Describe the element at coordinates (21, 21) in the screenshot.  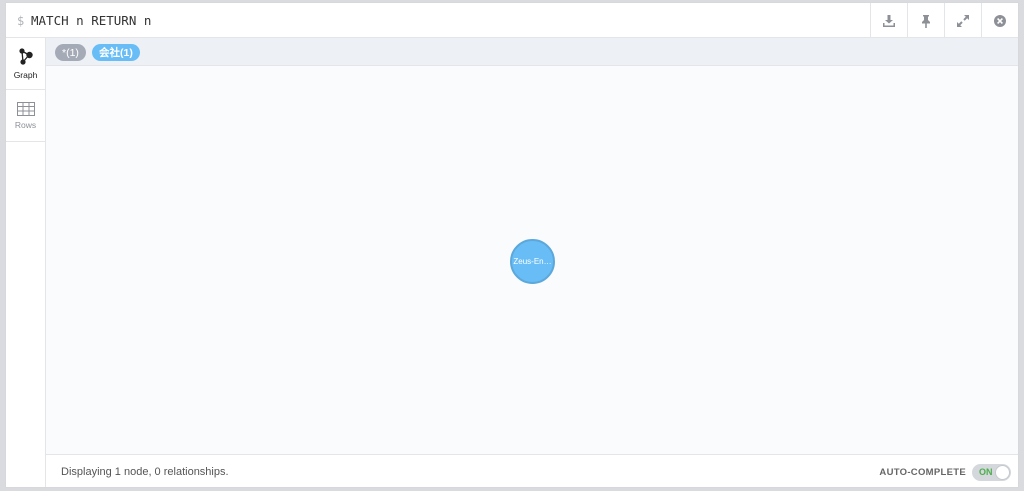
I see `prompt-symbol: $` at that location.